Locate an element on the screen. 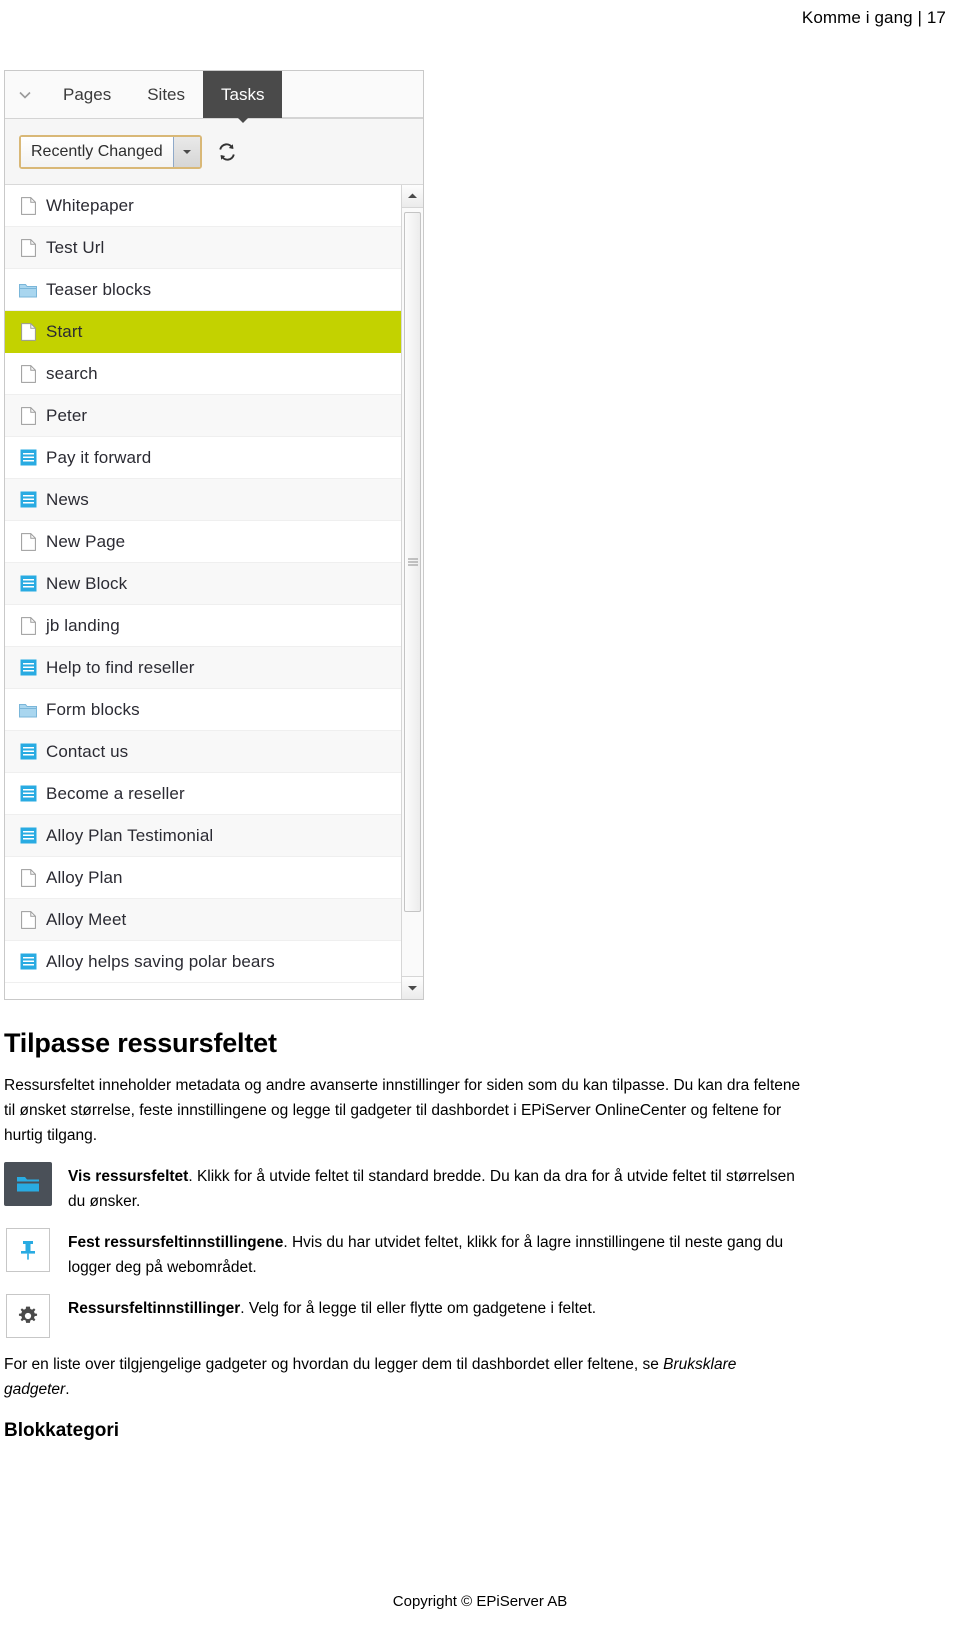  list-item: Pay it forward is located at coordinates (203, 458).